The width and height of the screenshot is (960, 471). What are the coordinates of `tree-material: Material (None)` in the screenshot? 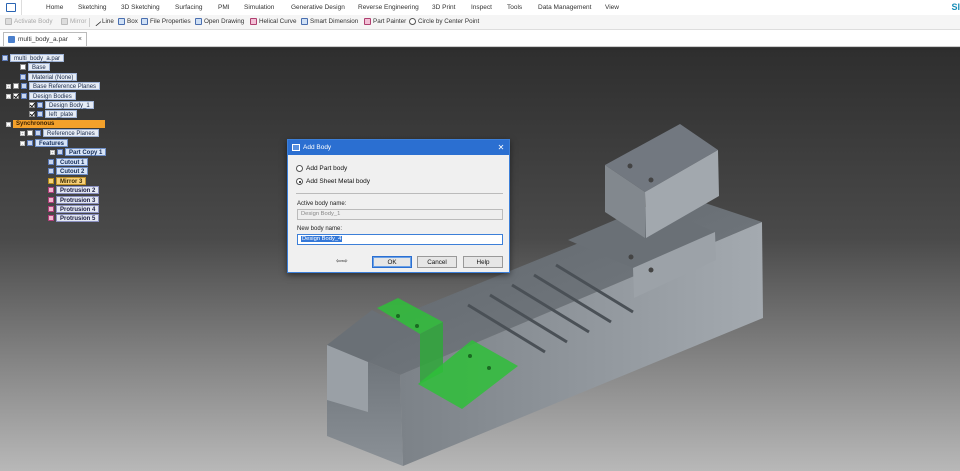 It's located at (49, 77).